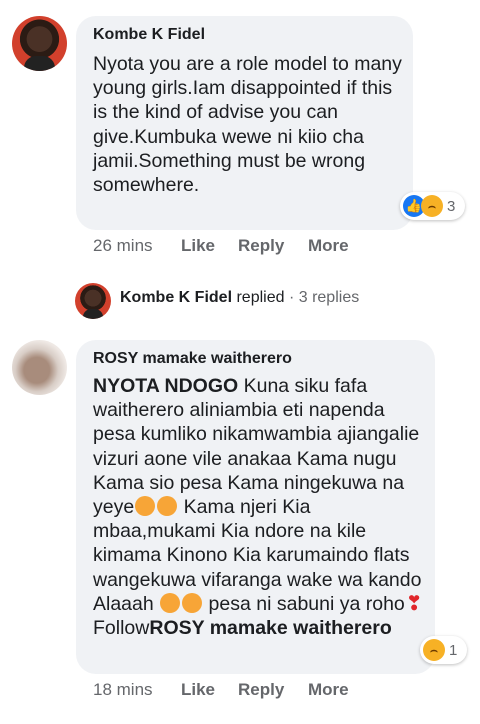 This screenshot has height=724, width=480. I want to click on reply-count: 3 replies, so click(329, 297).